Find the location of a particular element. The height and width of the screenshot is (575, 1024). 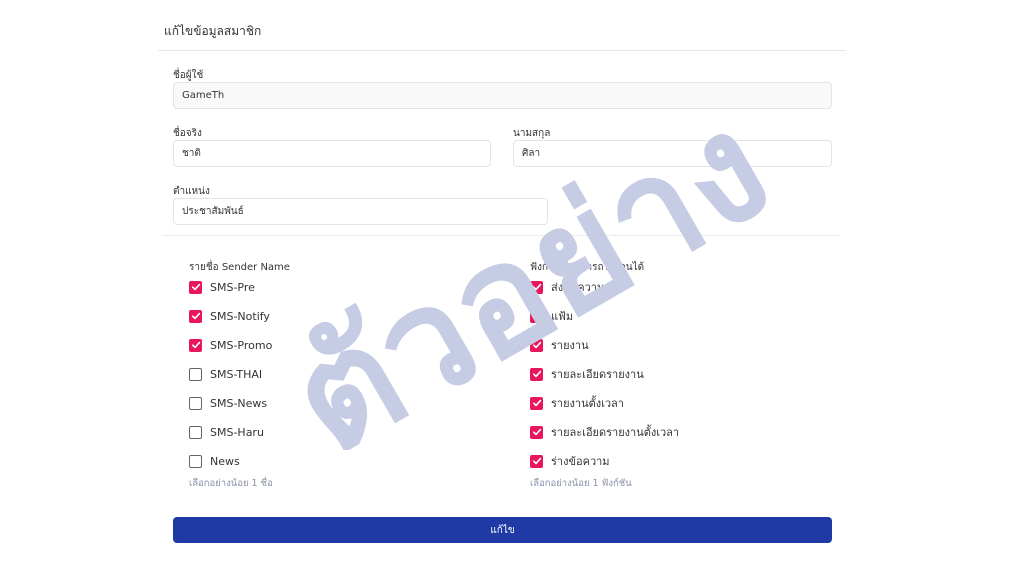

function-row: ร่างข้อความ is located at coordinates (570, 461).